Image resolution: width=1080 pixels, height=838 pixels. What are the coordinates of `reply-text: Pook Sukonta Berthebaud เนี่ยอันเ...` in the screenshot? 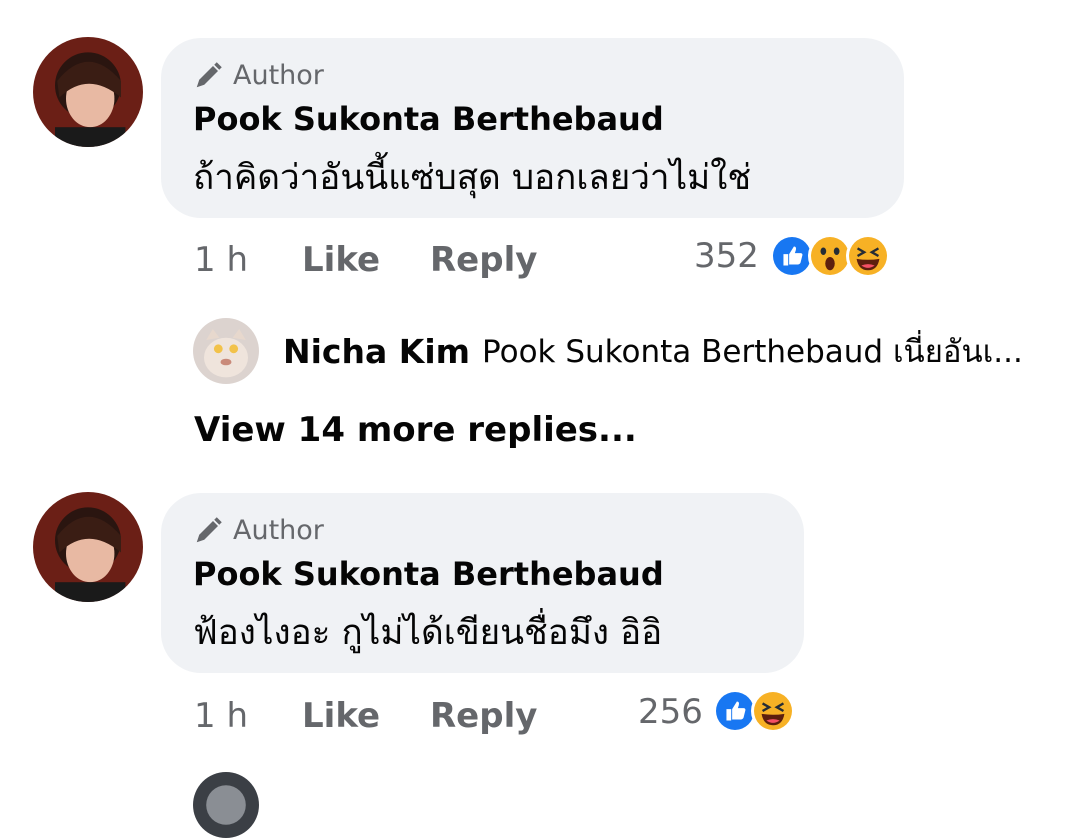 It's located at (752, 352).